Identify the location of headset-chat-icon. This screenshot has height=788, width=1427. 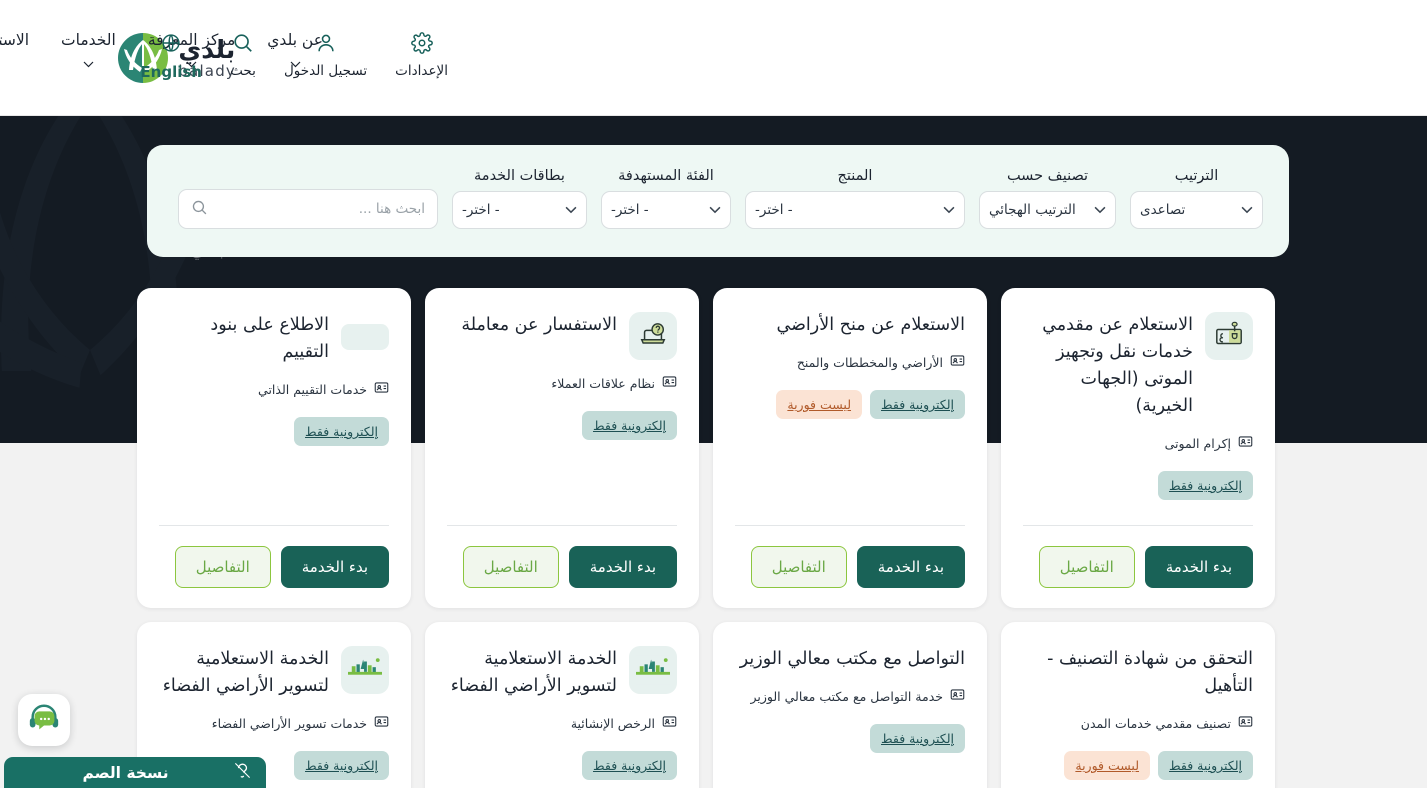
(44, 720).